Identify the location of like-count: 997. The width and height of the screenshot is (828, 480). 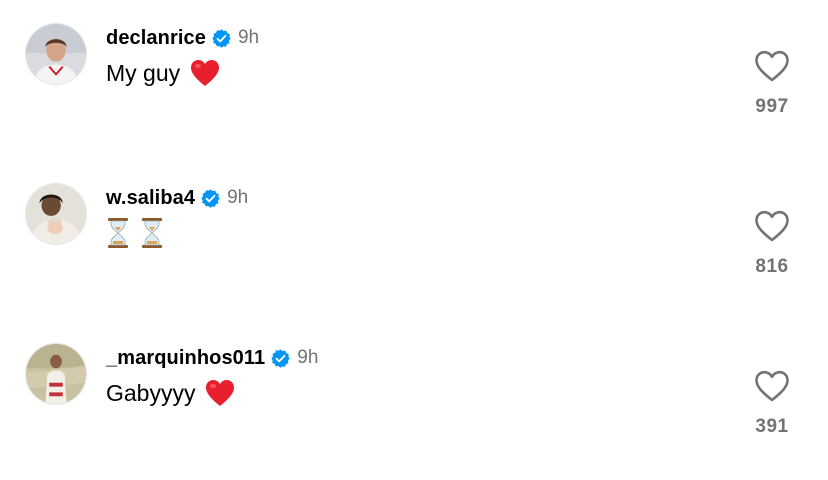
(772, 106).